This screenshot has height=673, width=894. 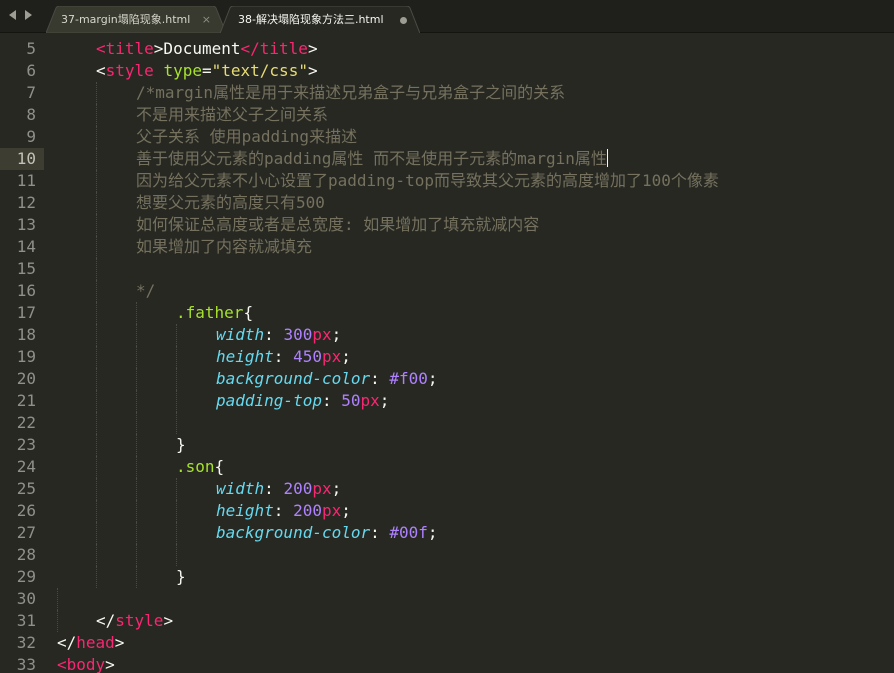 I want to click on code-token: .son, so click(x=195, y=466).